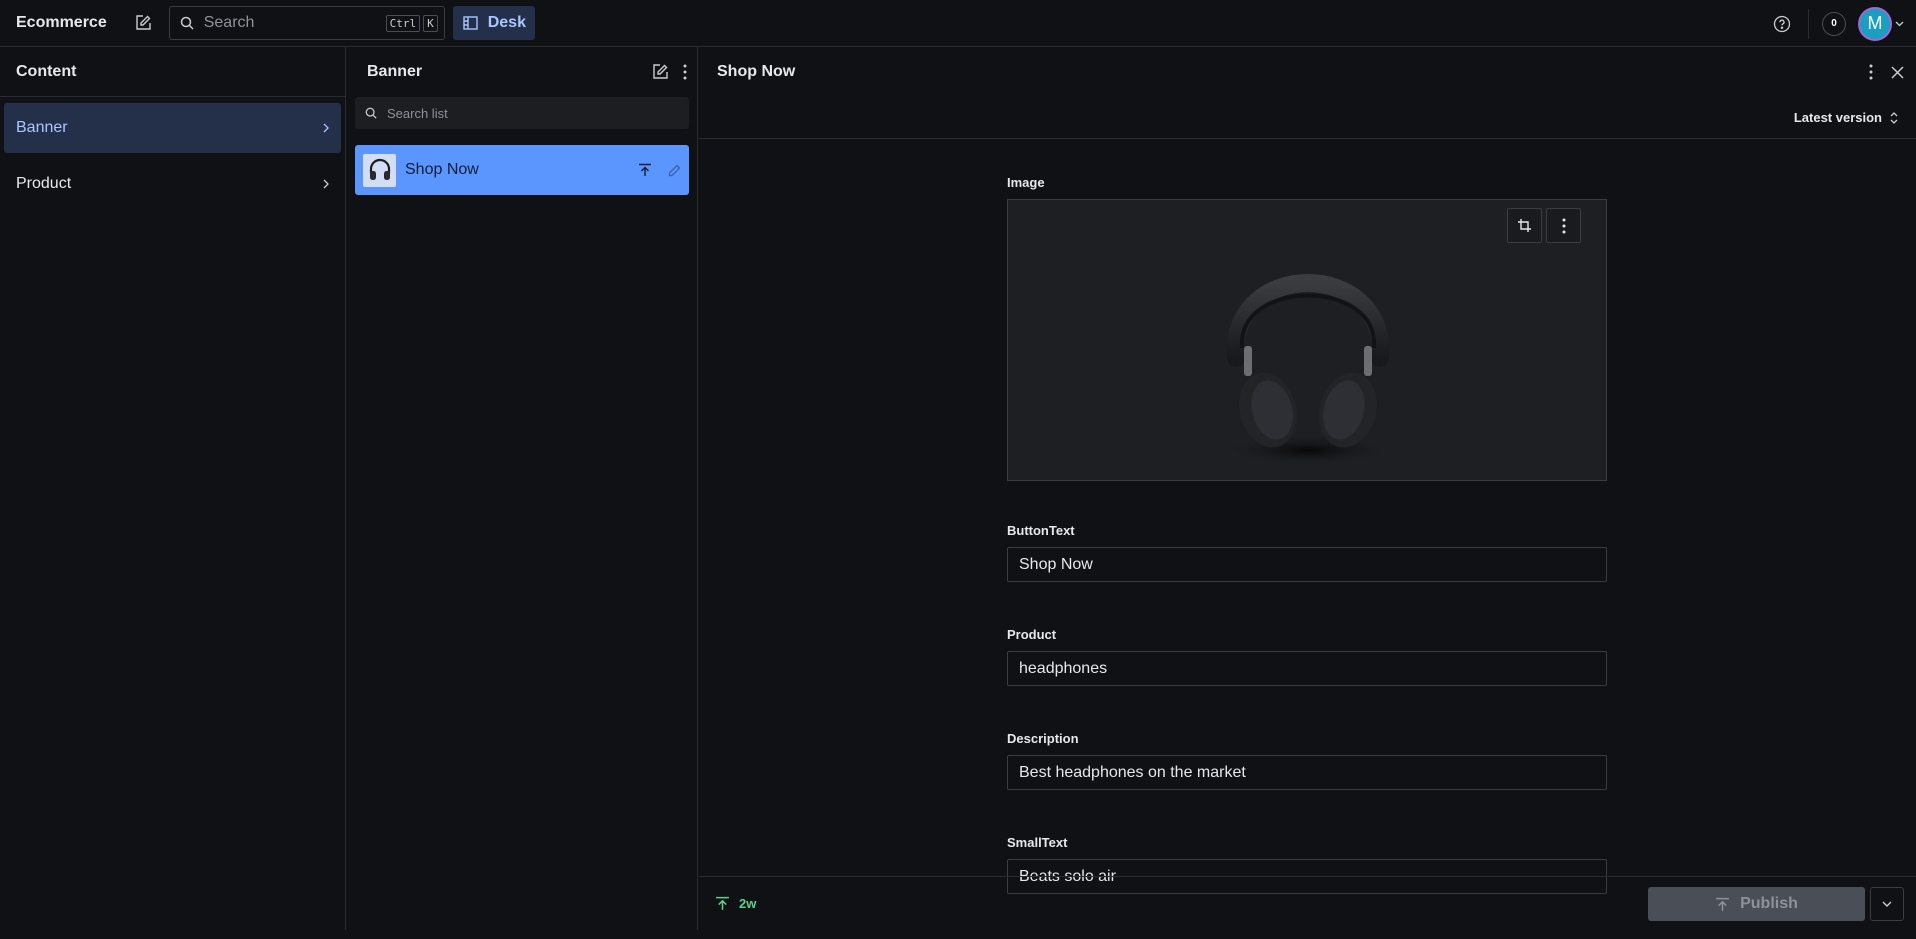 The image size is (1916, 939). I want to click on shortcut-key-ctrl: Ctrl, so click(403, 23).